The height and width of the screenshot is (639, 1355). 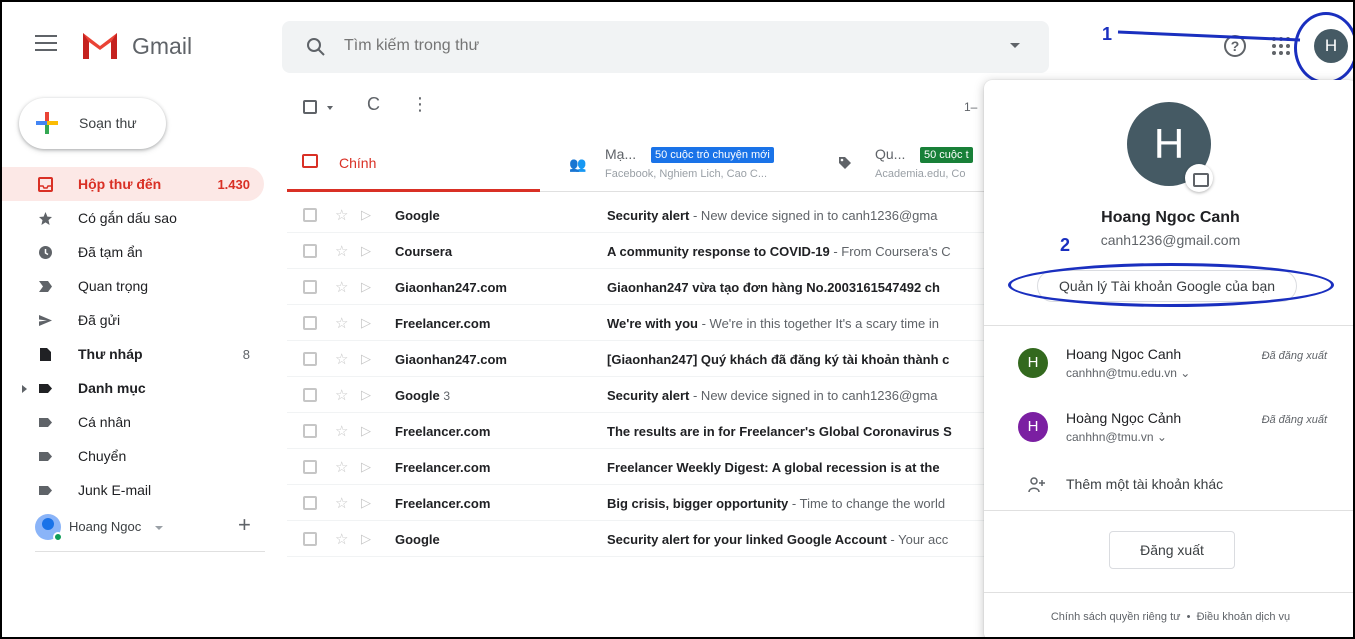 What do you see at coordinates (1116, 437) in the screenshot?
I see `account-item-email: canhhn@tmu.vn ⌄` at bounding box center [1116, 437].